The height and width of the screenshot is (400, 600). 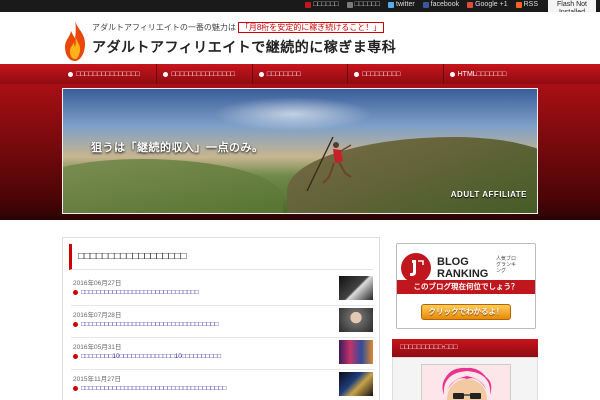 I want to click on nav-item-3: □□□□□□□□, so click(x=301, y=74).